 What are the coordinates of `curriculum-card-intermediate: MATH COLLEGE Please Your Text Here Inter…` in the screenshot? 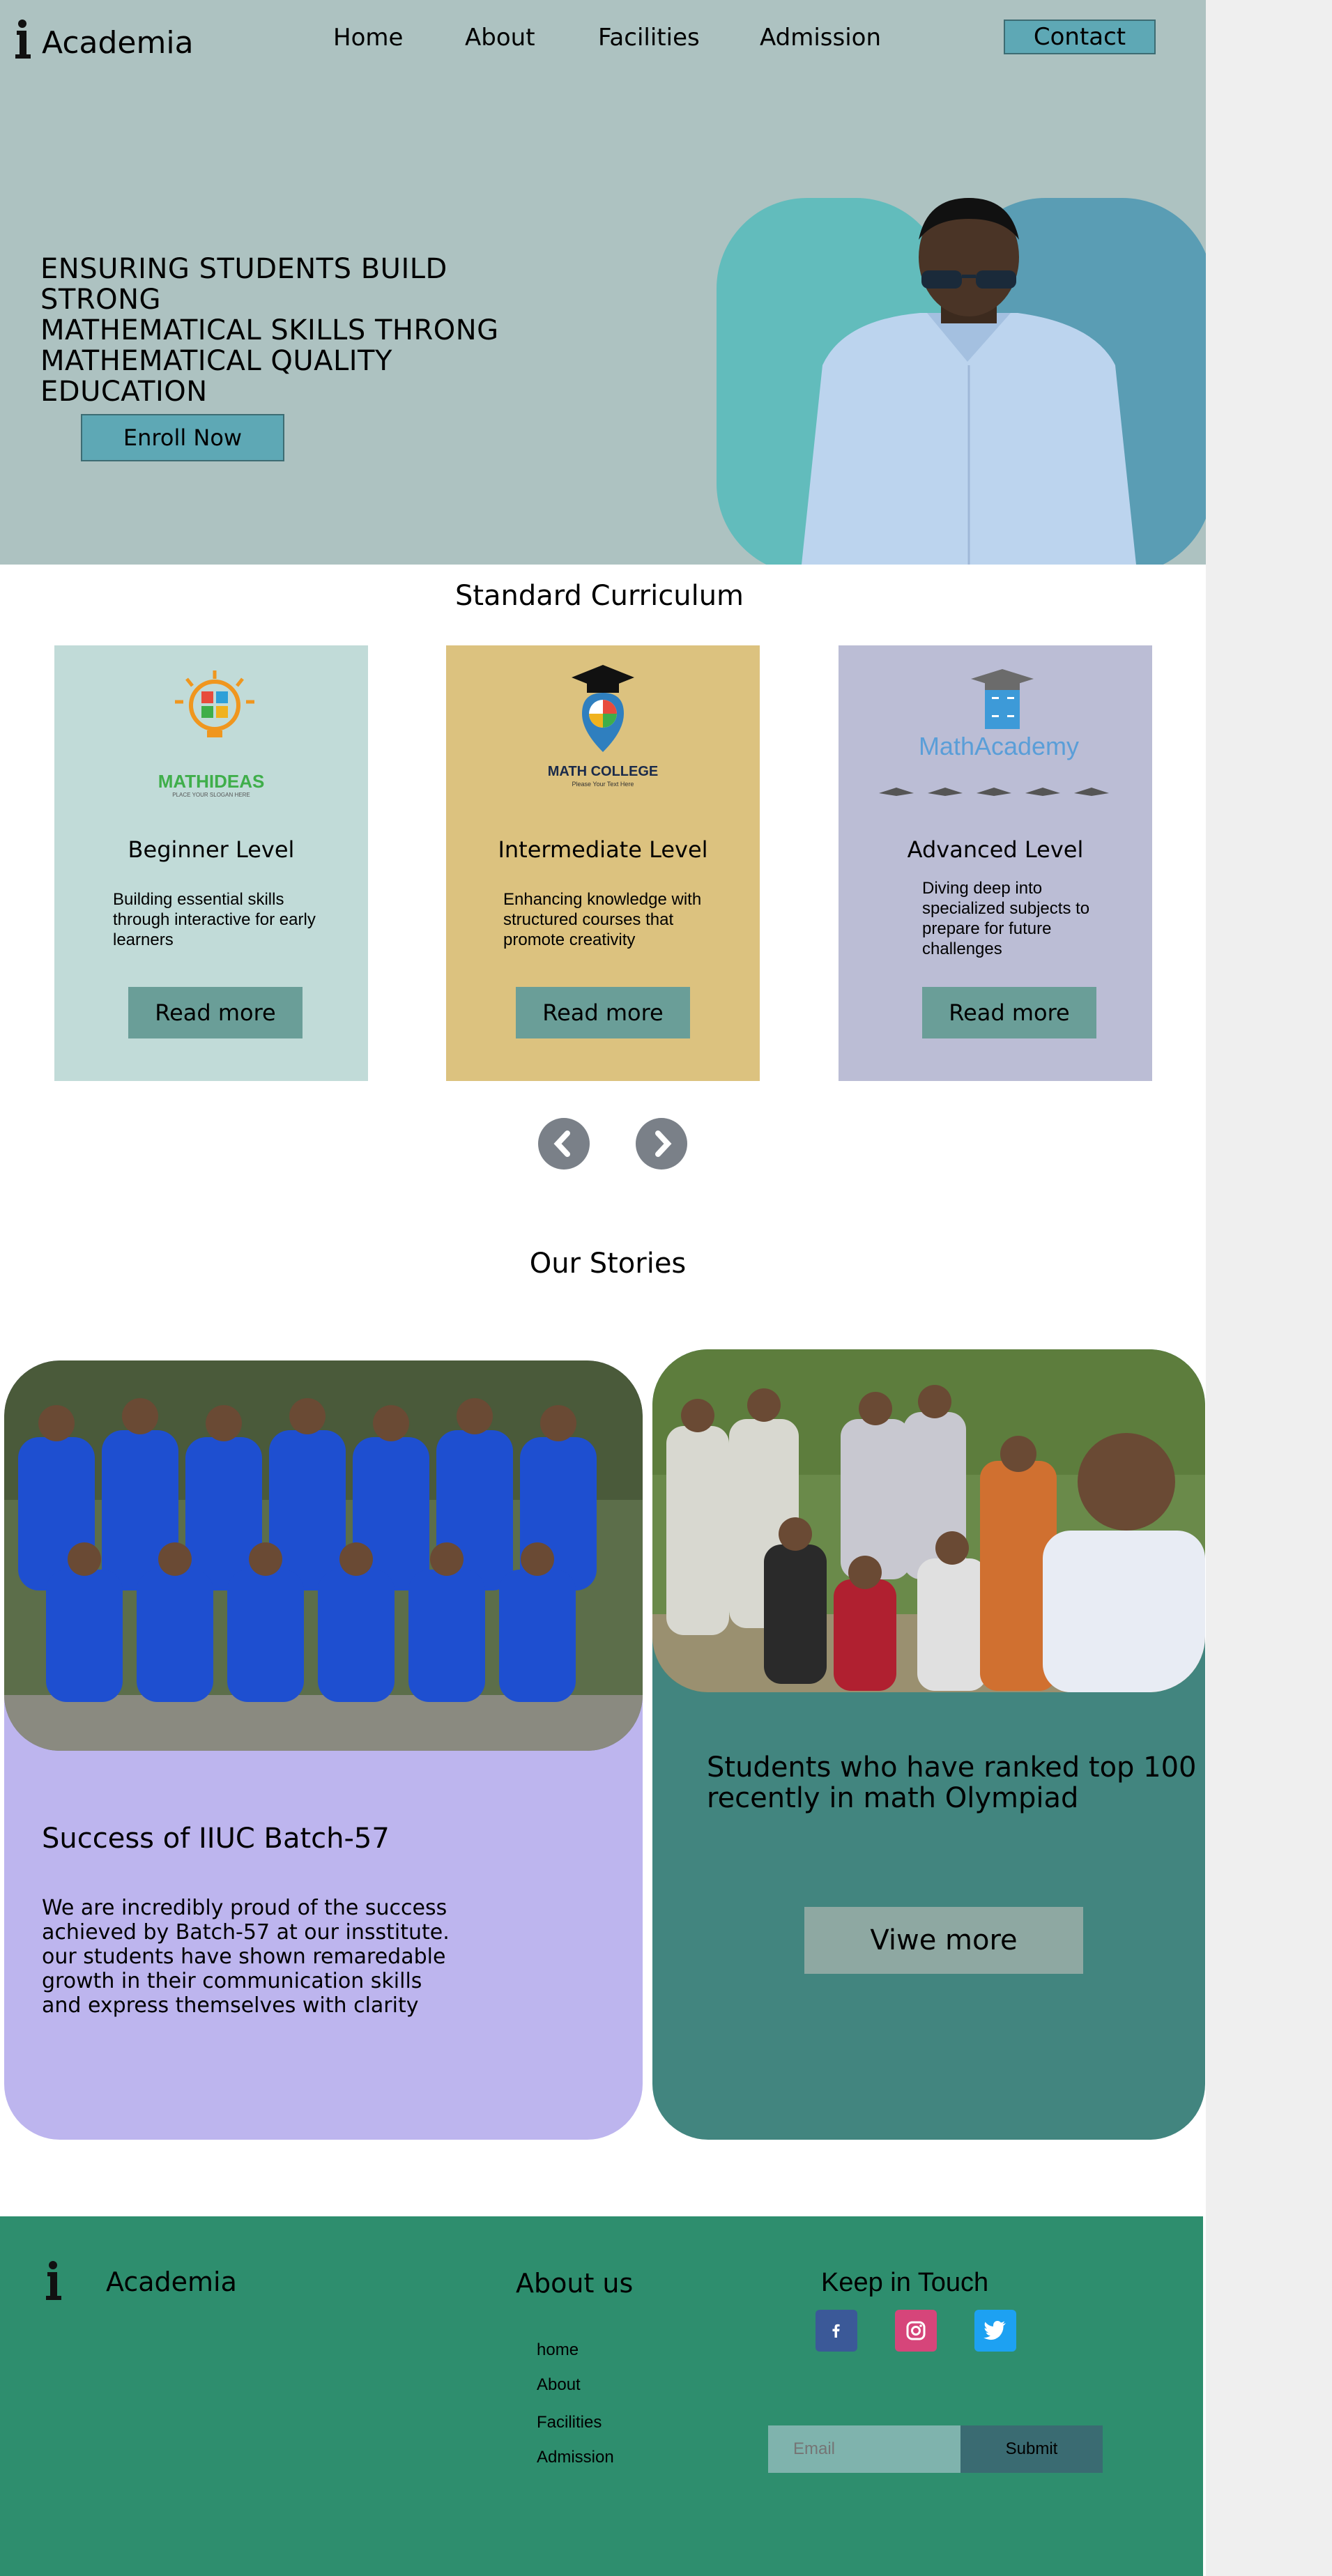 It's located at (603, 863).